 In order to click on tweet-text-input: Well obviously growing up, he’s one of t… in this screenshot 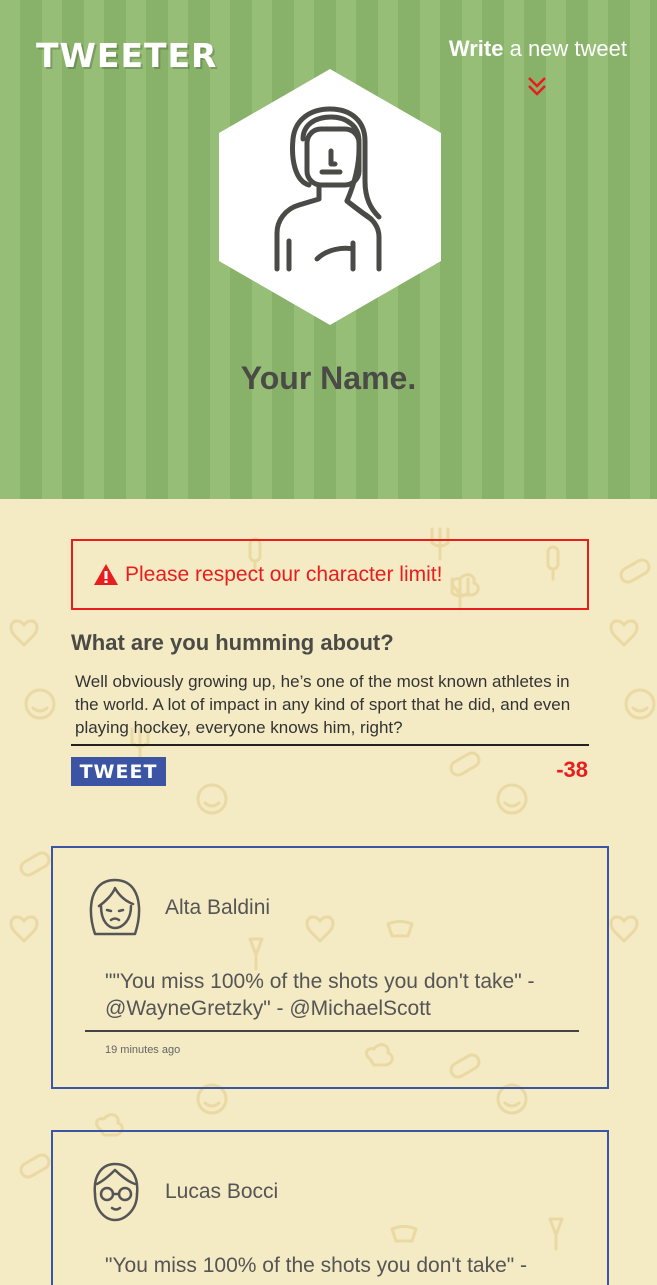, I will do `click(330, 708)`.